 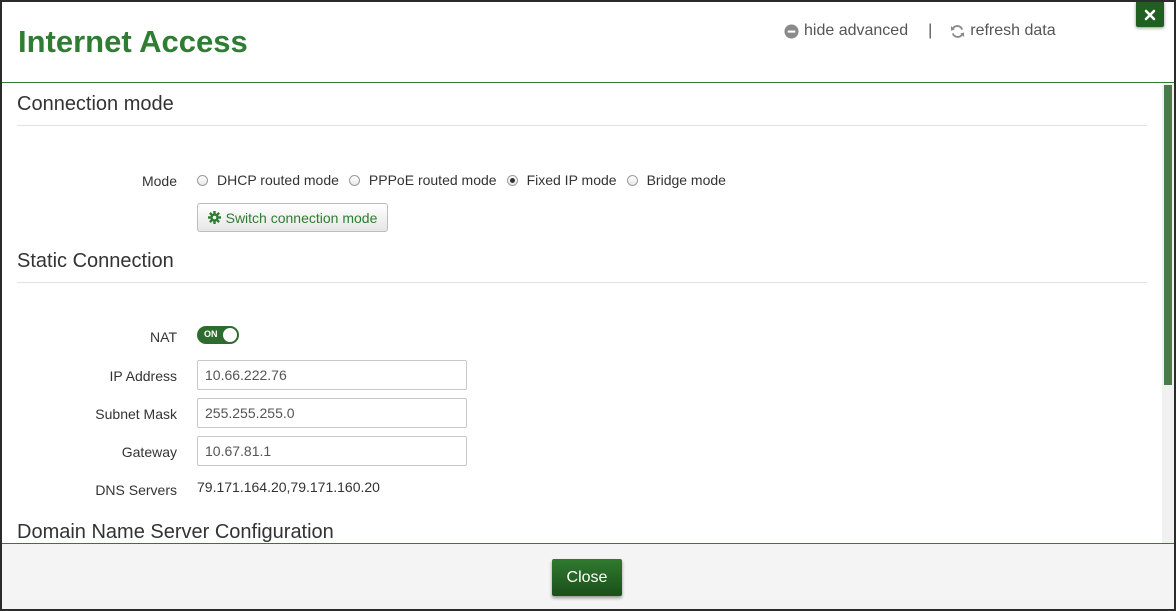 I want to click on dns-servers-value: 79.171.164.20,79.171.160.20, so click(x=288, y=487).